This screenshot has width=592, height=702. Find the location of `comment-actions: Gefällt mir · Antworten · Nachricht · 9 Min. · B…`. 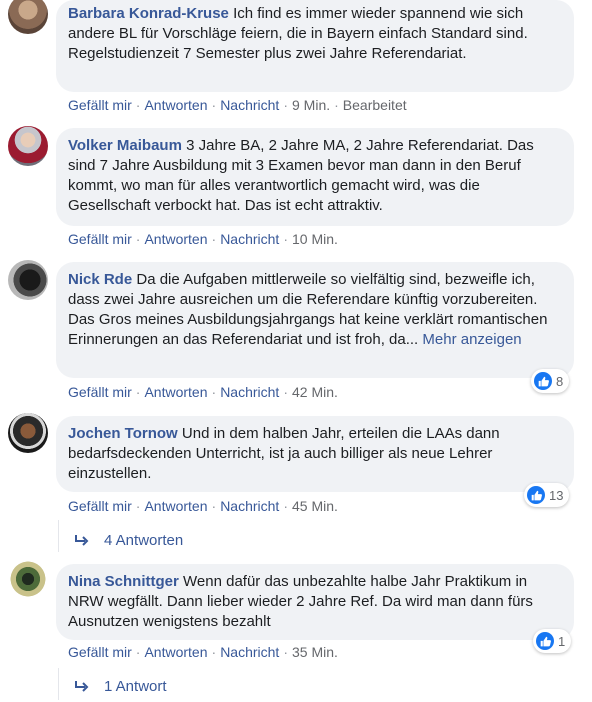

comment-actions: Gefällt mir · Antworten · Nachricht · 9 Min. · B… is located at coordinates (237, 105).